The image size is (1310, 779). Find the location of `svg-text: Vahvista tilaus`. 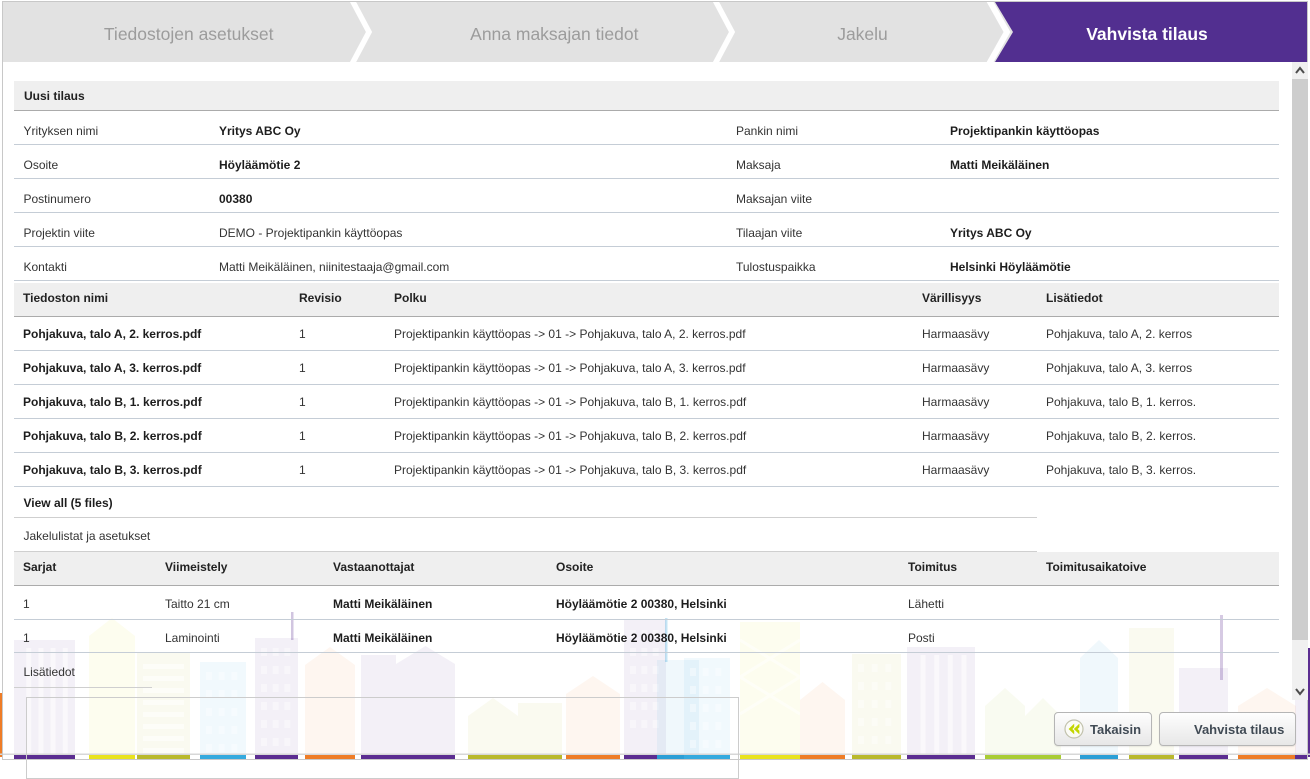

svg-text: Vahvista tilaus is located at coordinates (1147, 34).